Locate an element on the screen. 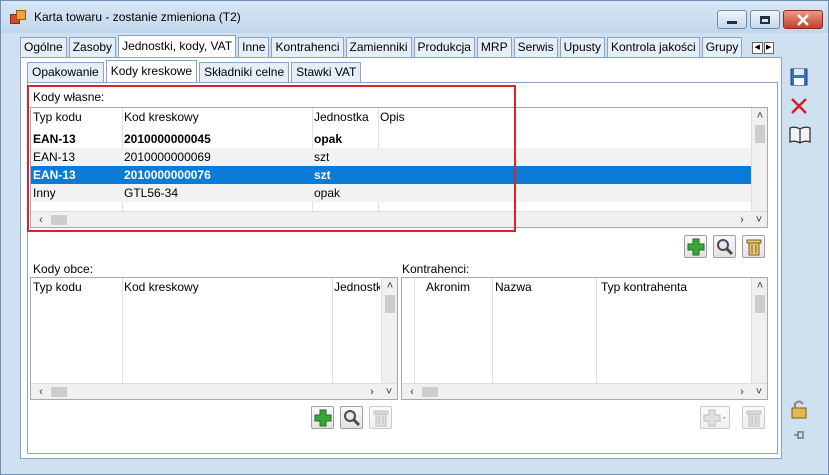 Image resolution: width=829 pixels, height=475 pixels. tab-ogolne: Ogólne is located at coordinates (43, 47).